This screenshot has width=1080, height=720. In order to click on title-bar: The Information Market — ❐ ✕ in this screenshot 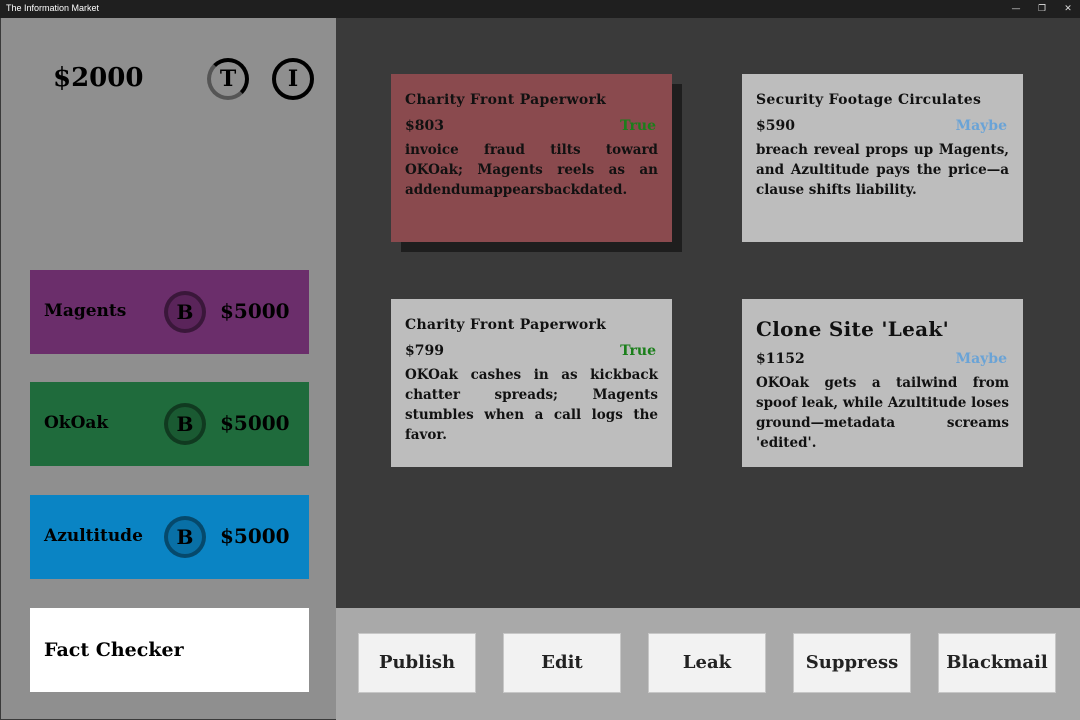, I will do `click(540, 9)`.